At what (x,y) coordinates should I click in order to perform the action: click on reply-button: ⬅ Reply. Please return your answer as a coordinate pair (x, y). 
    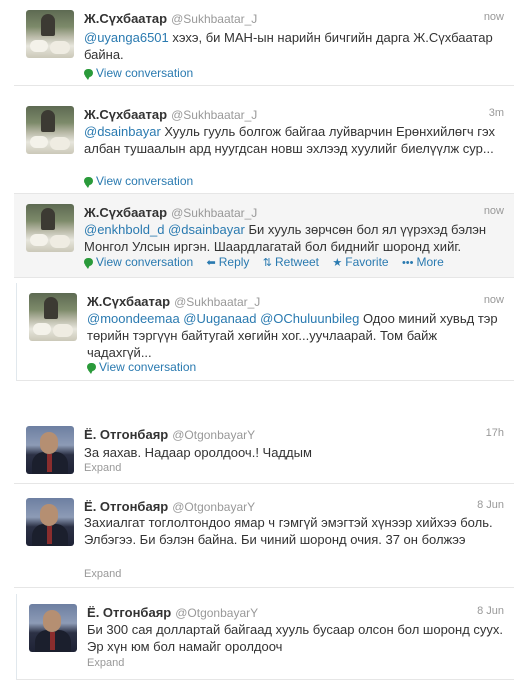
    Looking at the image, I should click on (228, 262).